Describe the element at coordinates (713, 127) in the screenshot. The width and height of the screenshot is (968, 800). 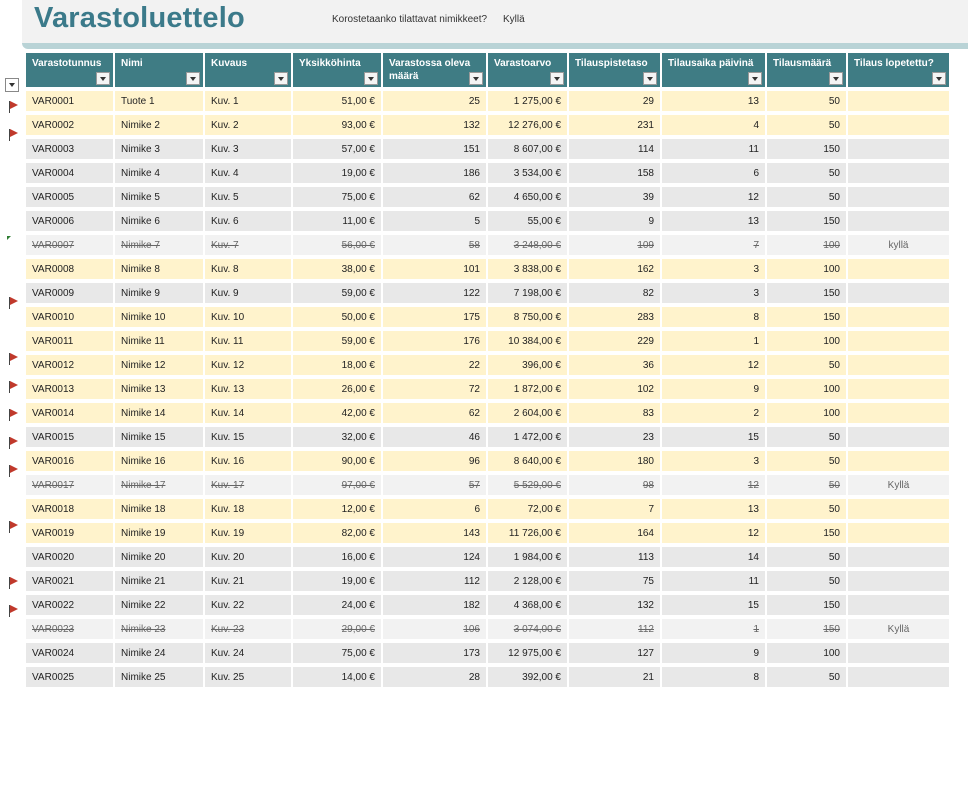
I see `col-reorder-days-cell: 4` at that location.